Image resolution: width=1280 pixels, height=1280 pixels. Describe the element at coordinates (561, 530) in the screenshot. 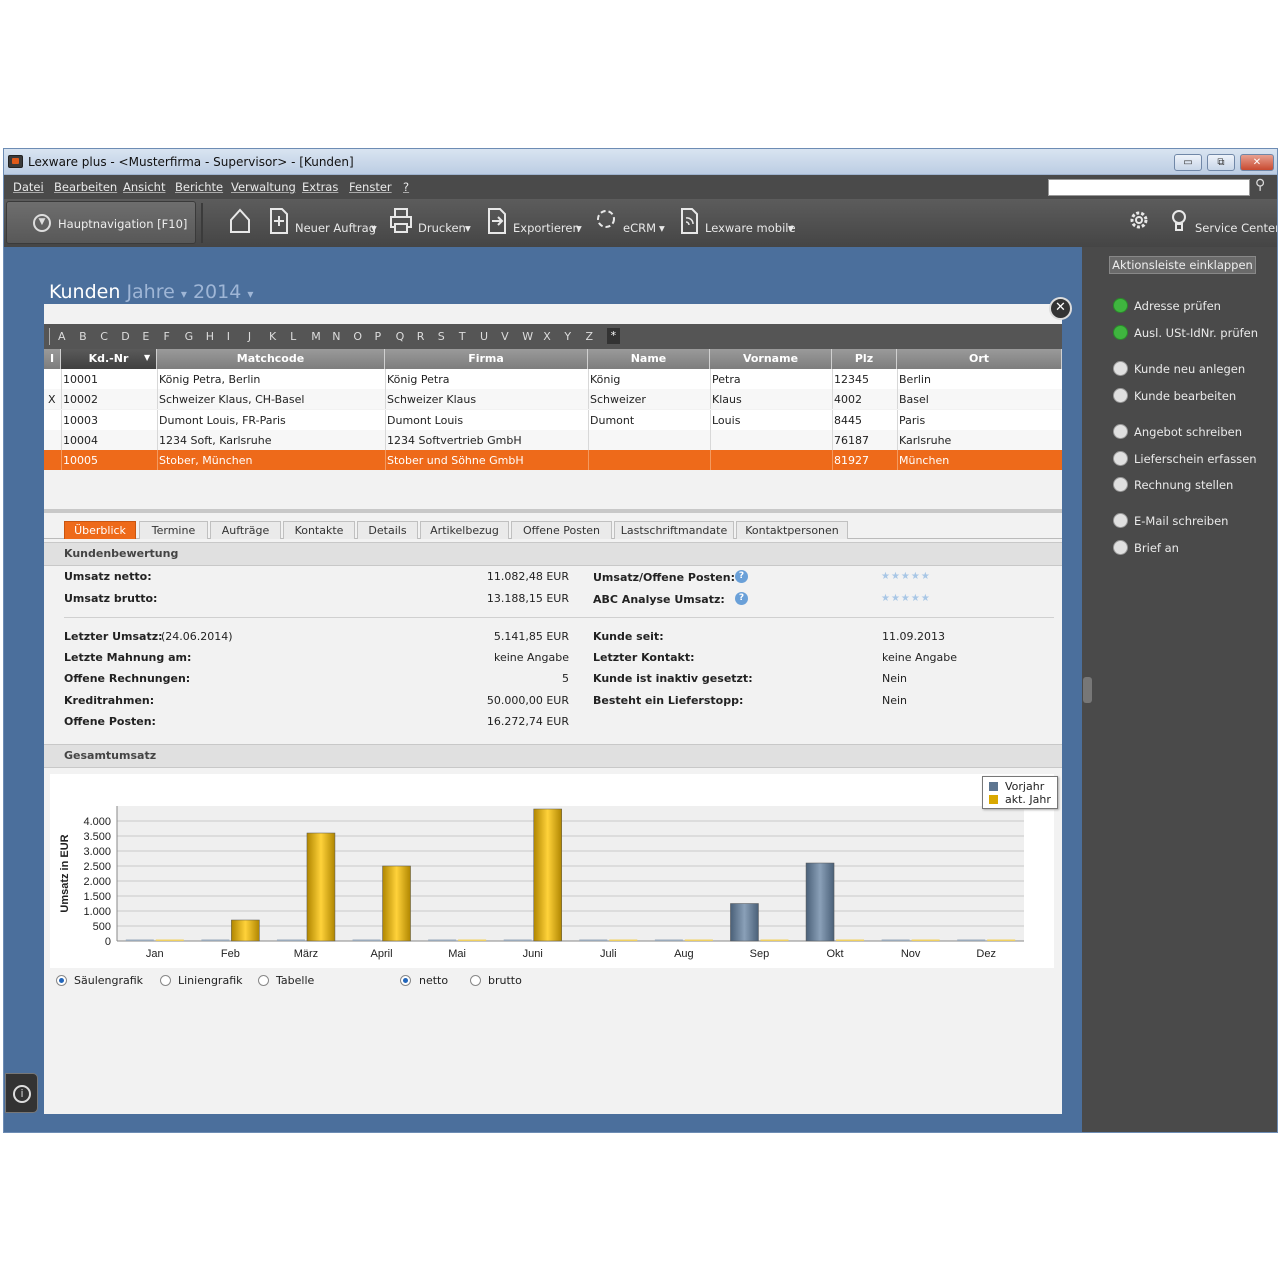

I see `tab-offene-posten: Offene Posten` at that location.